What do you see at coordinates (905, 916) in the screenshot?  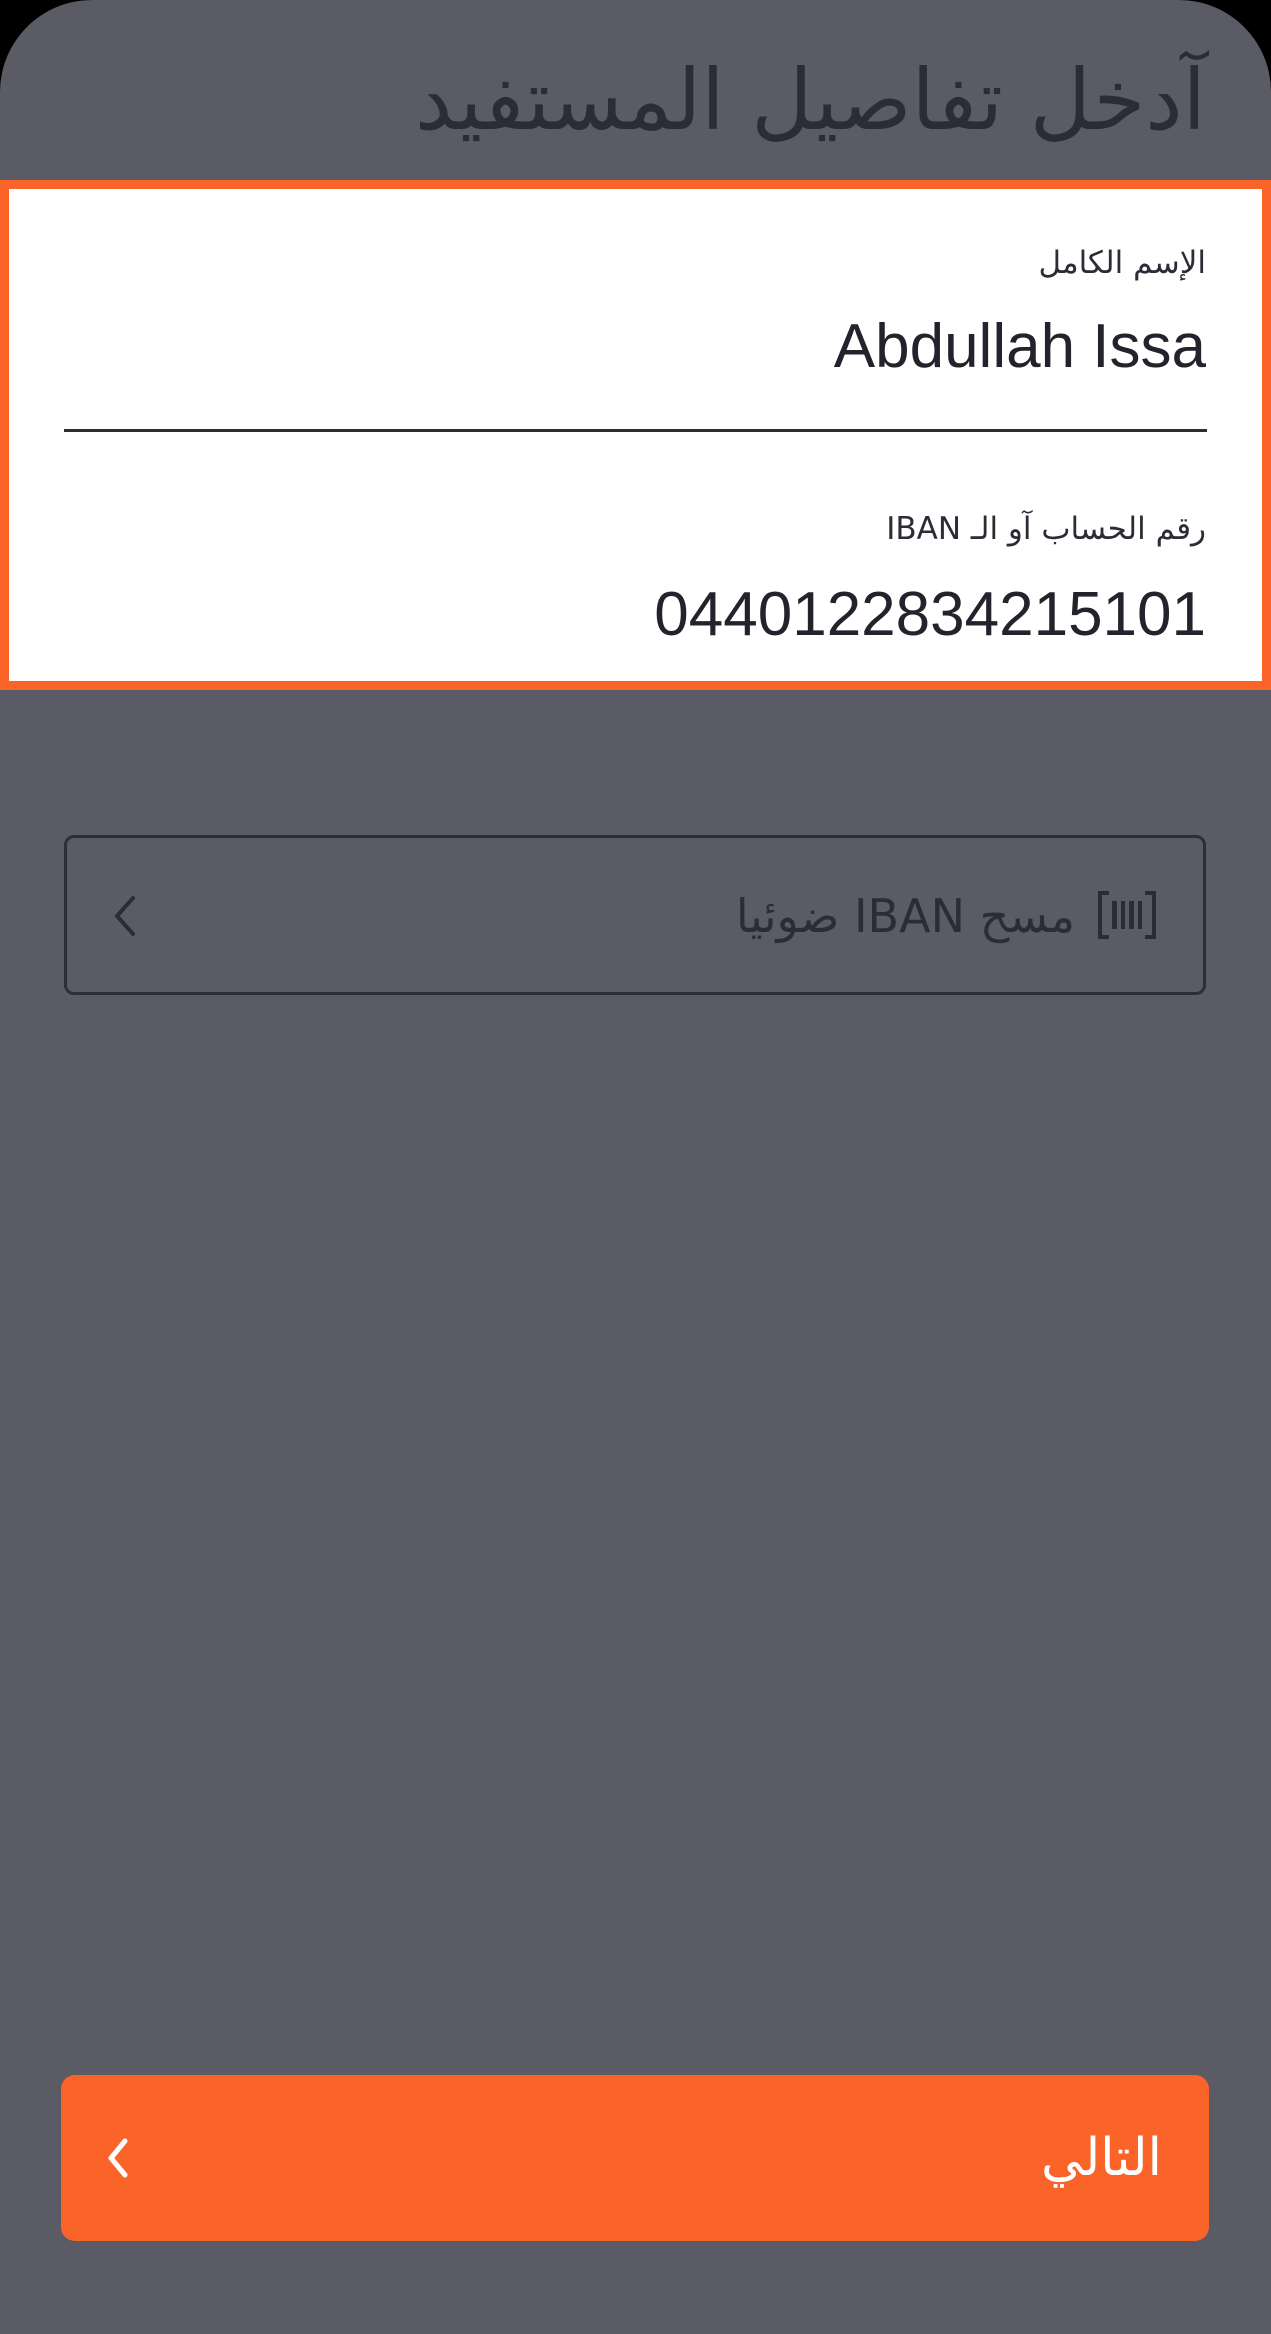 I see `scan-iban-label: مسح IBAN ضوئيا` at bounding box center [905, 916].